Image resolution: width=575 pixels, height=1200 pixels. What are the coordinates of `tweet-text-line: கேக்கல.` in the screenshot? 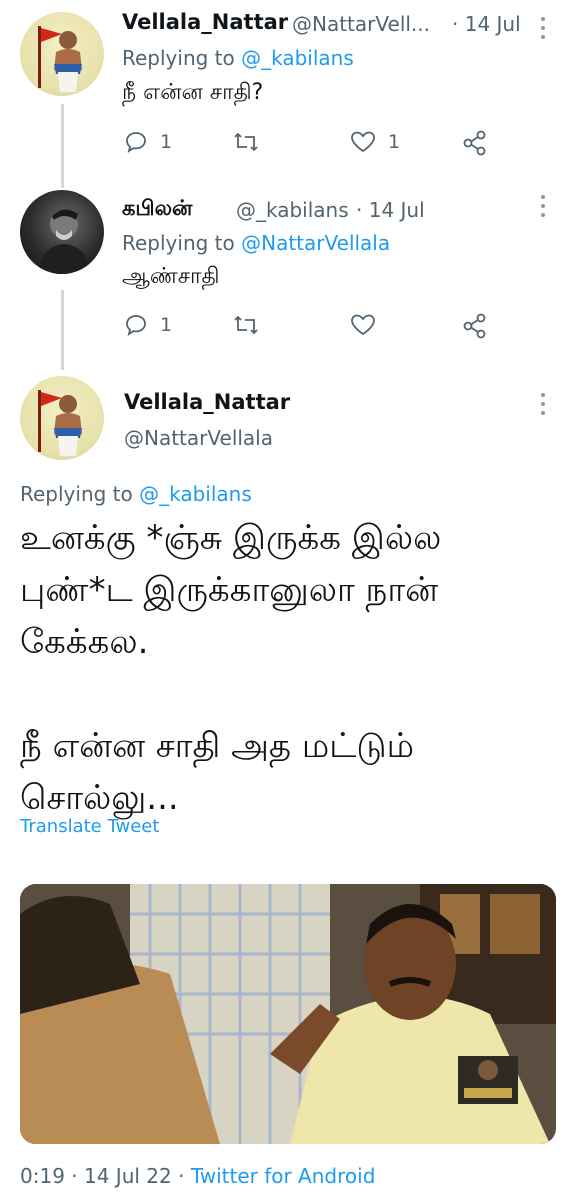 It's located at (84, 642).